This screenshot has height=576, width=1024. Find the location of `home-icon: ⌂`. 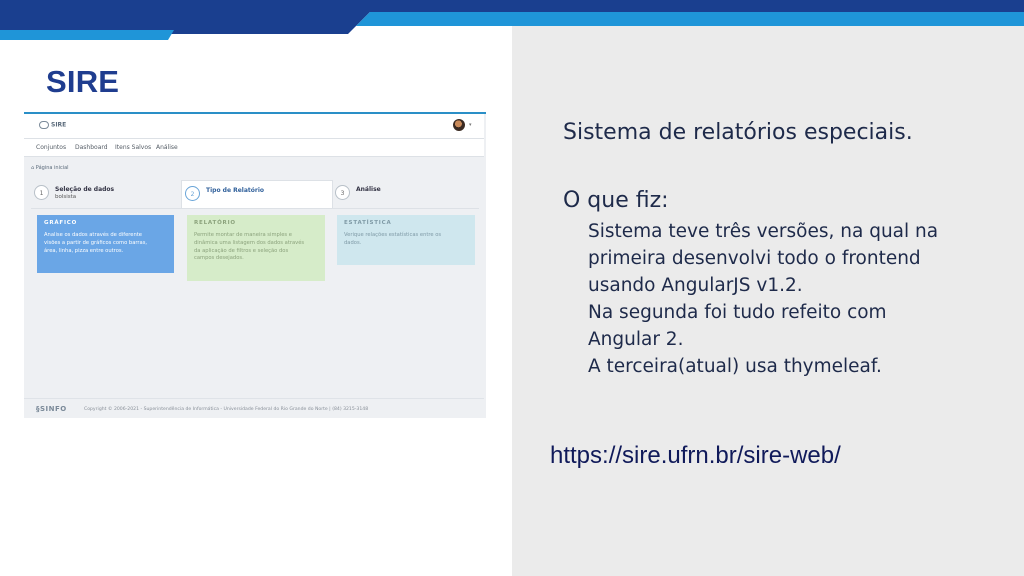

home-icon: ⌂ is located at coordinates (33, 168).